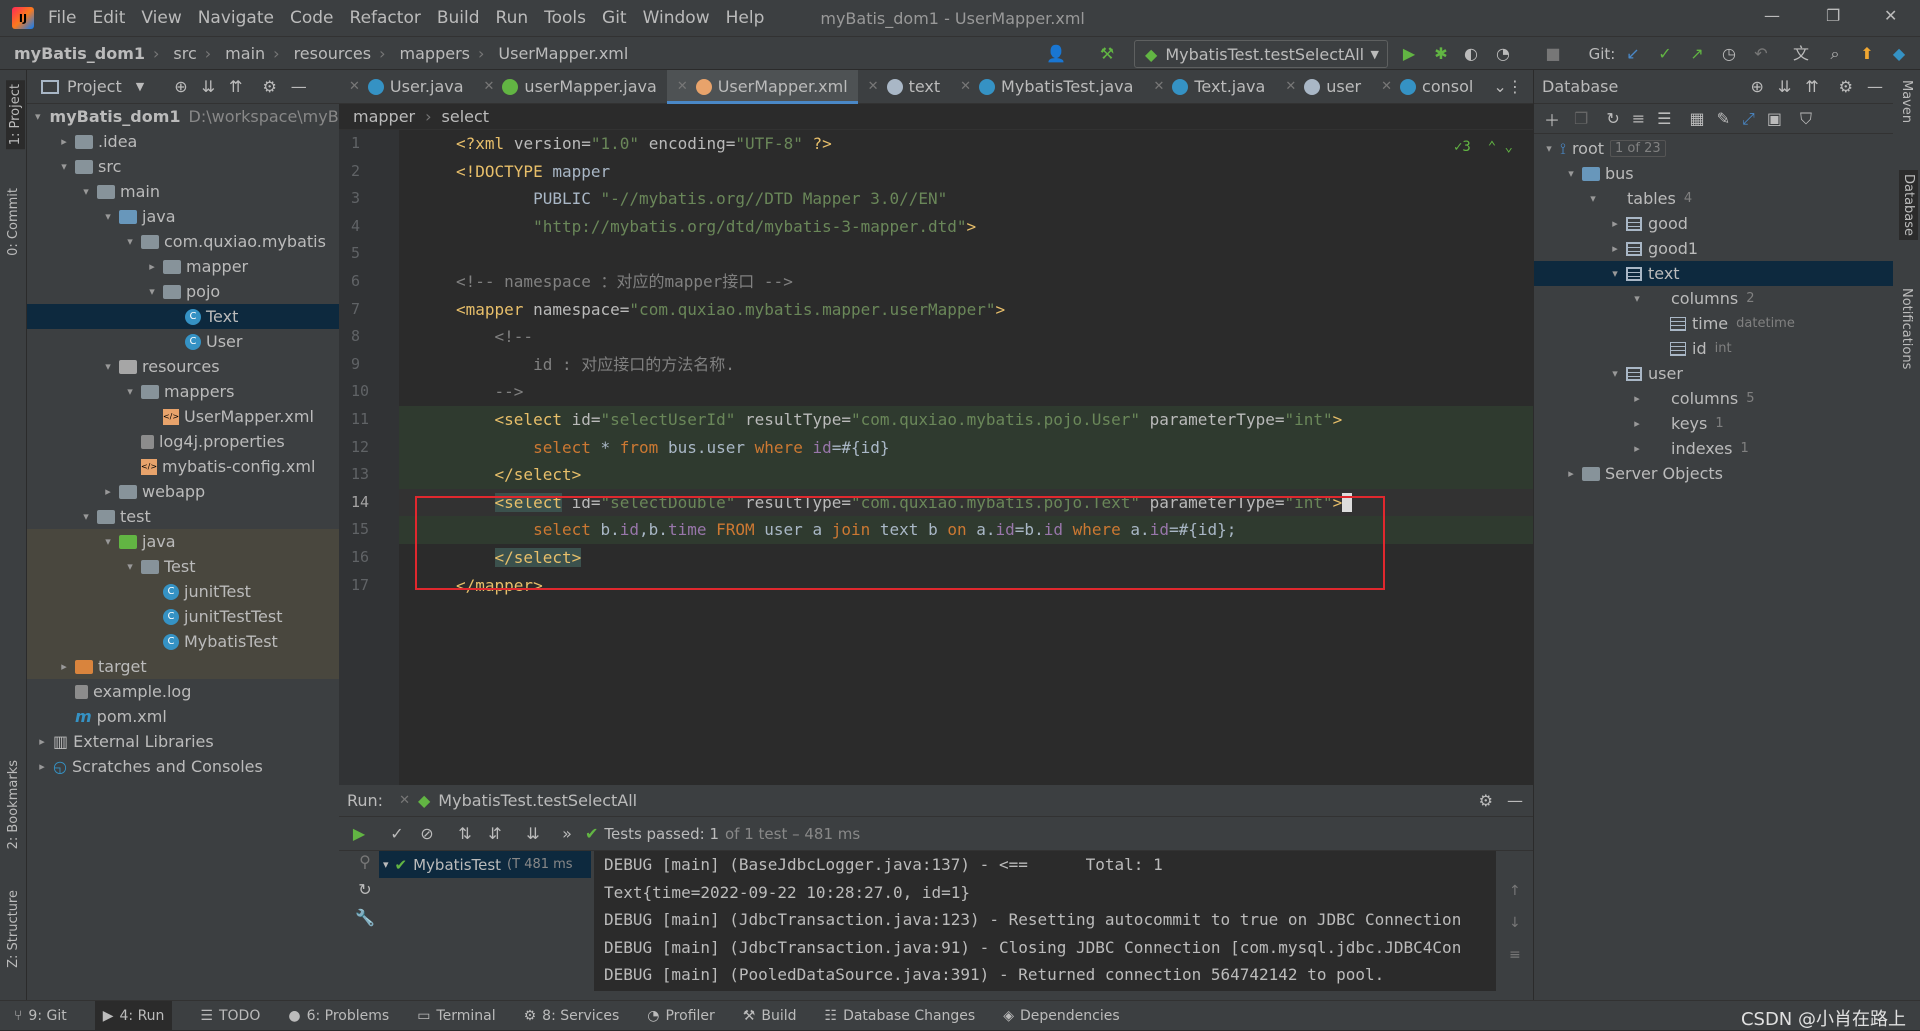 The height and width of the screenshot is (1031, 1920). Describe the element at coordinates (183, 666) in the screenshot. I see `project-tree-item: ▸ target` at that location.